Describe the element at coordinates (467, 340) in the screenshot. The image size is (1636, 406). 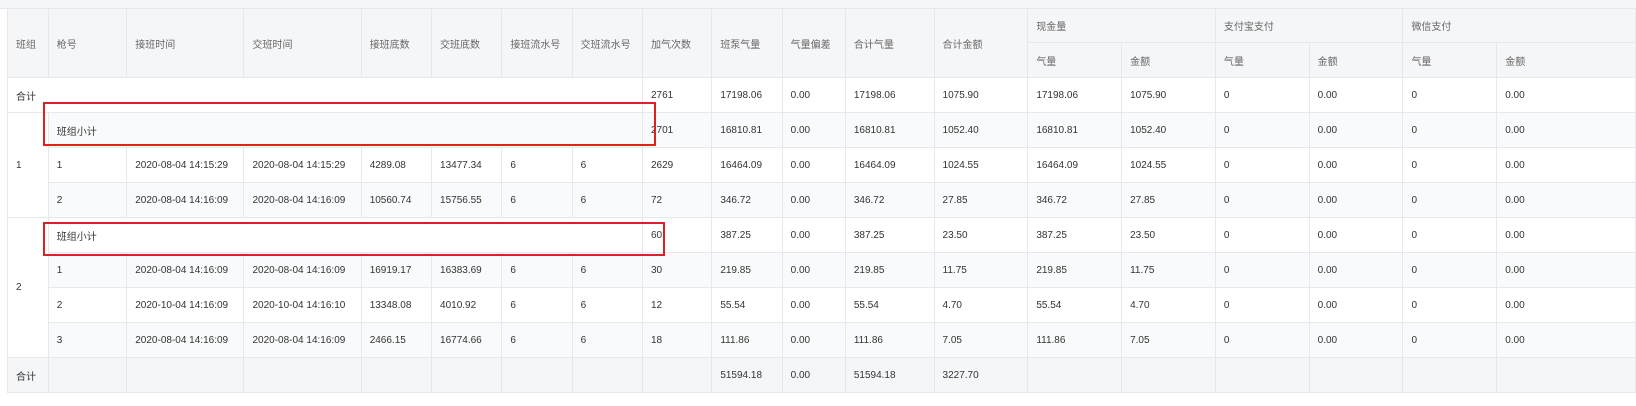
I see `cell-jiaoban-dishu: 16774.66` at that location.